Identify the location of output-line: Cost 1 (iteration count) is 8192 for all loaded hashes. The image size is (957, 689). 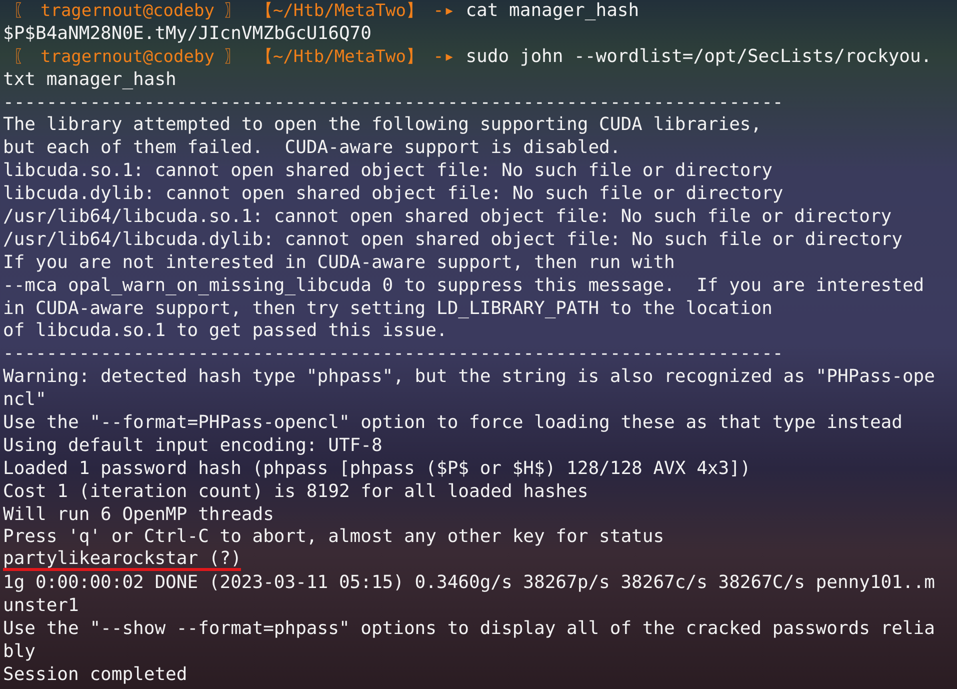
(295, 492).